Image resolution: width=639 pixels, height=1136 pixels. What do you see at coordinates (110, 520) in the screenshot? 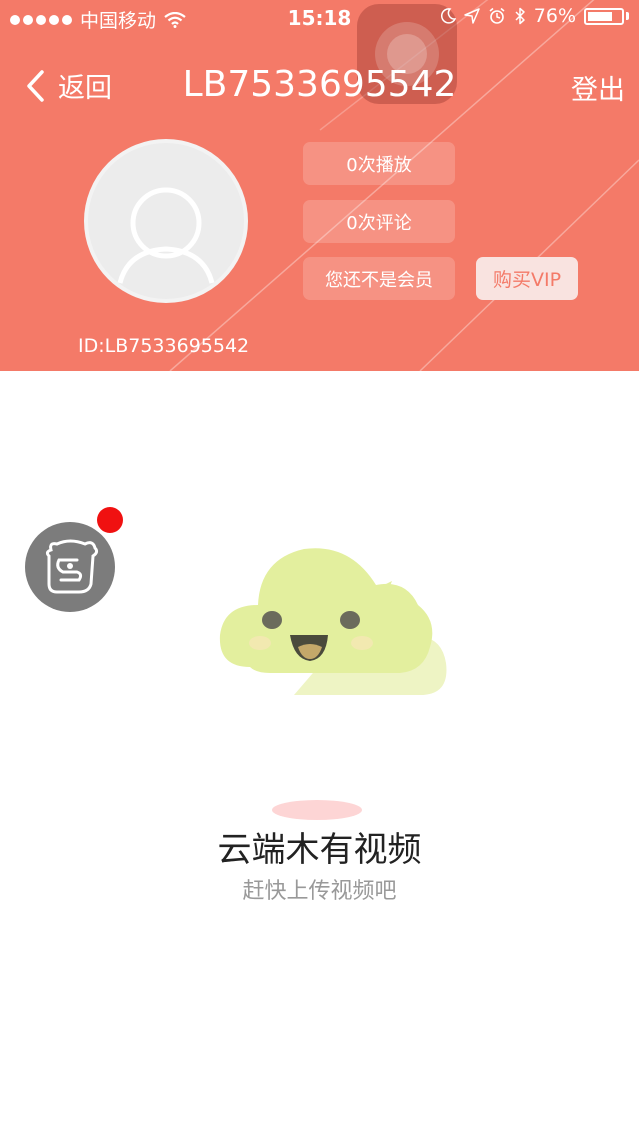
I see `notification-dot` at bounding box center [110, 520].